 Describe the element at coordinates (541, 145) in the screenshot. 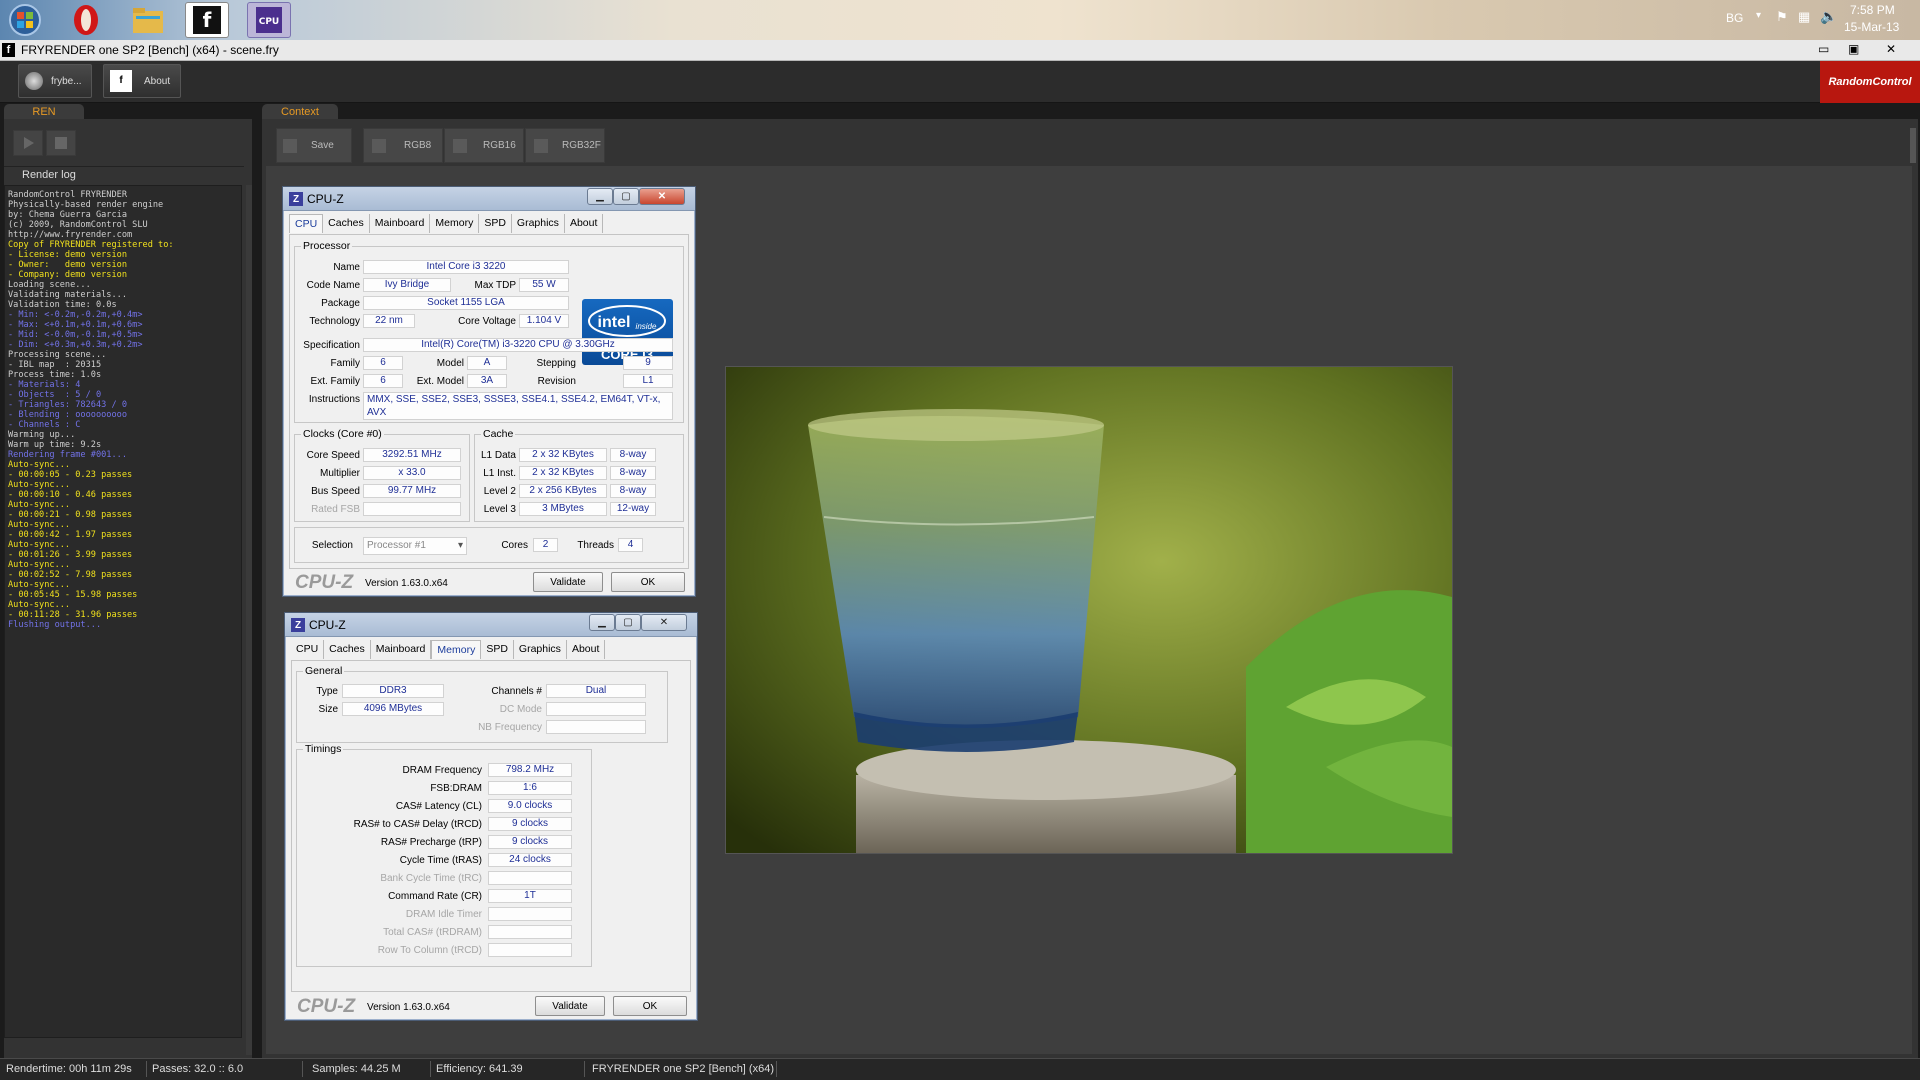

I see `image-icon` at that location.